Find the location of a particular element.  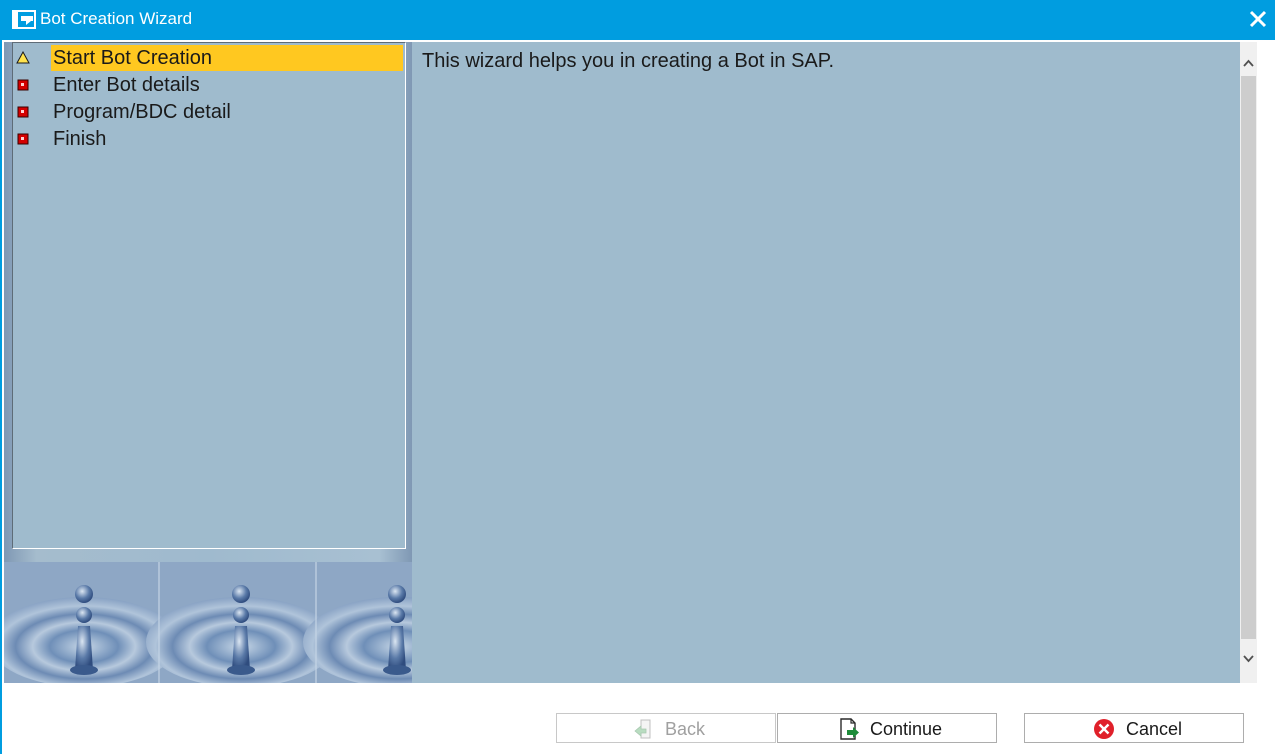

warning-triangle-icon is located at coordinates (23, 57).